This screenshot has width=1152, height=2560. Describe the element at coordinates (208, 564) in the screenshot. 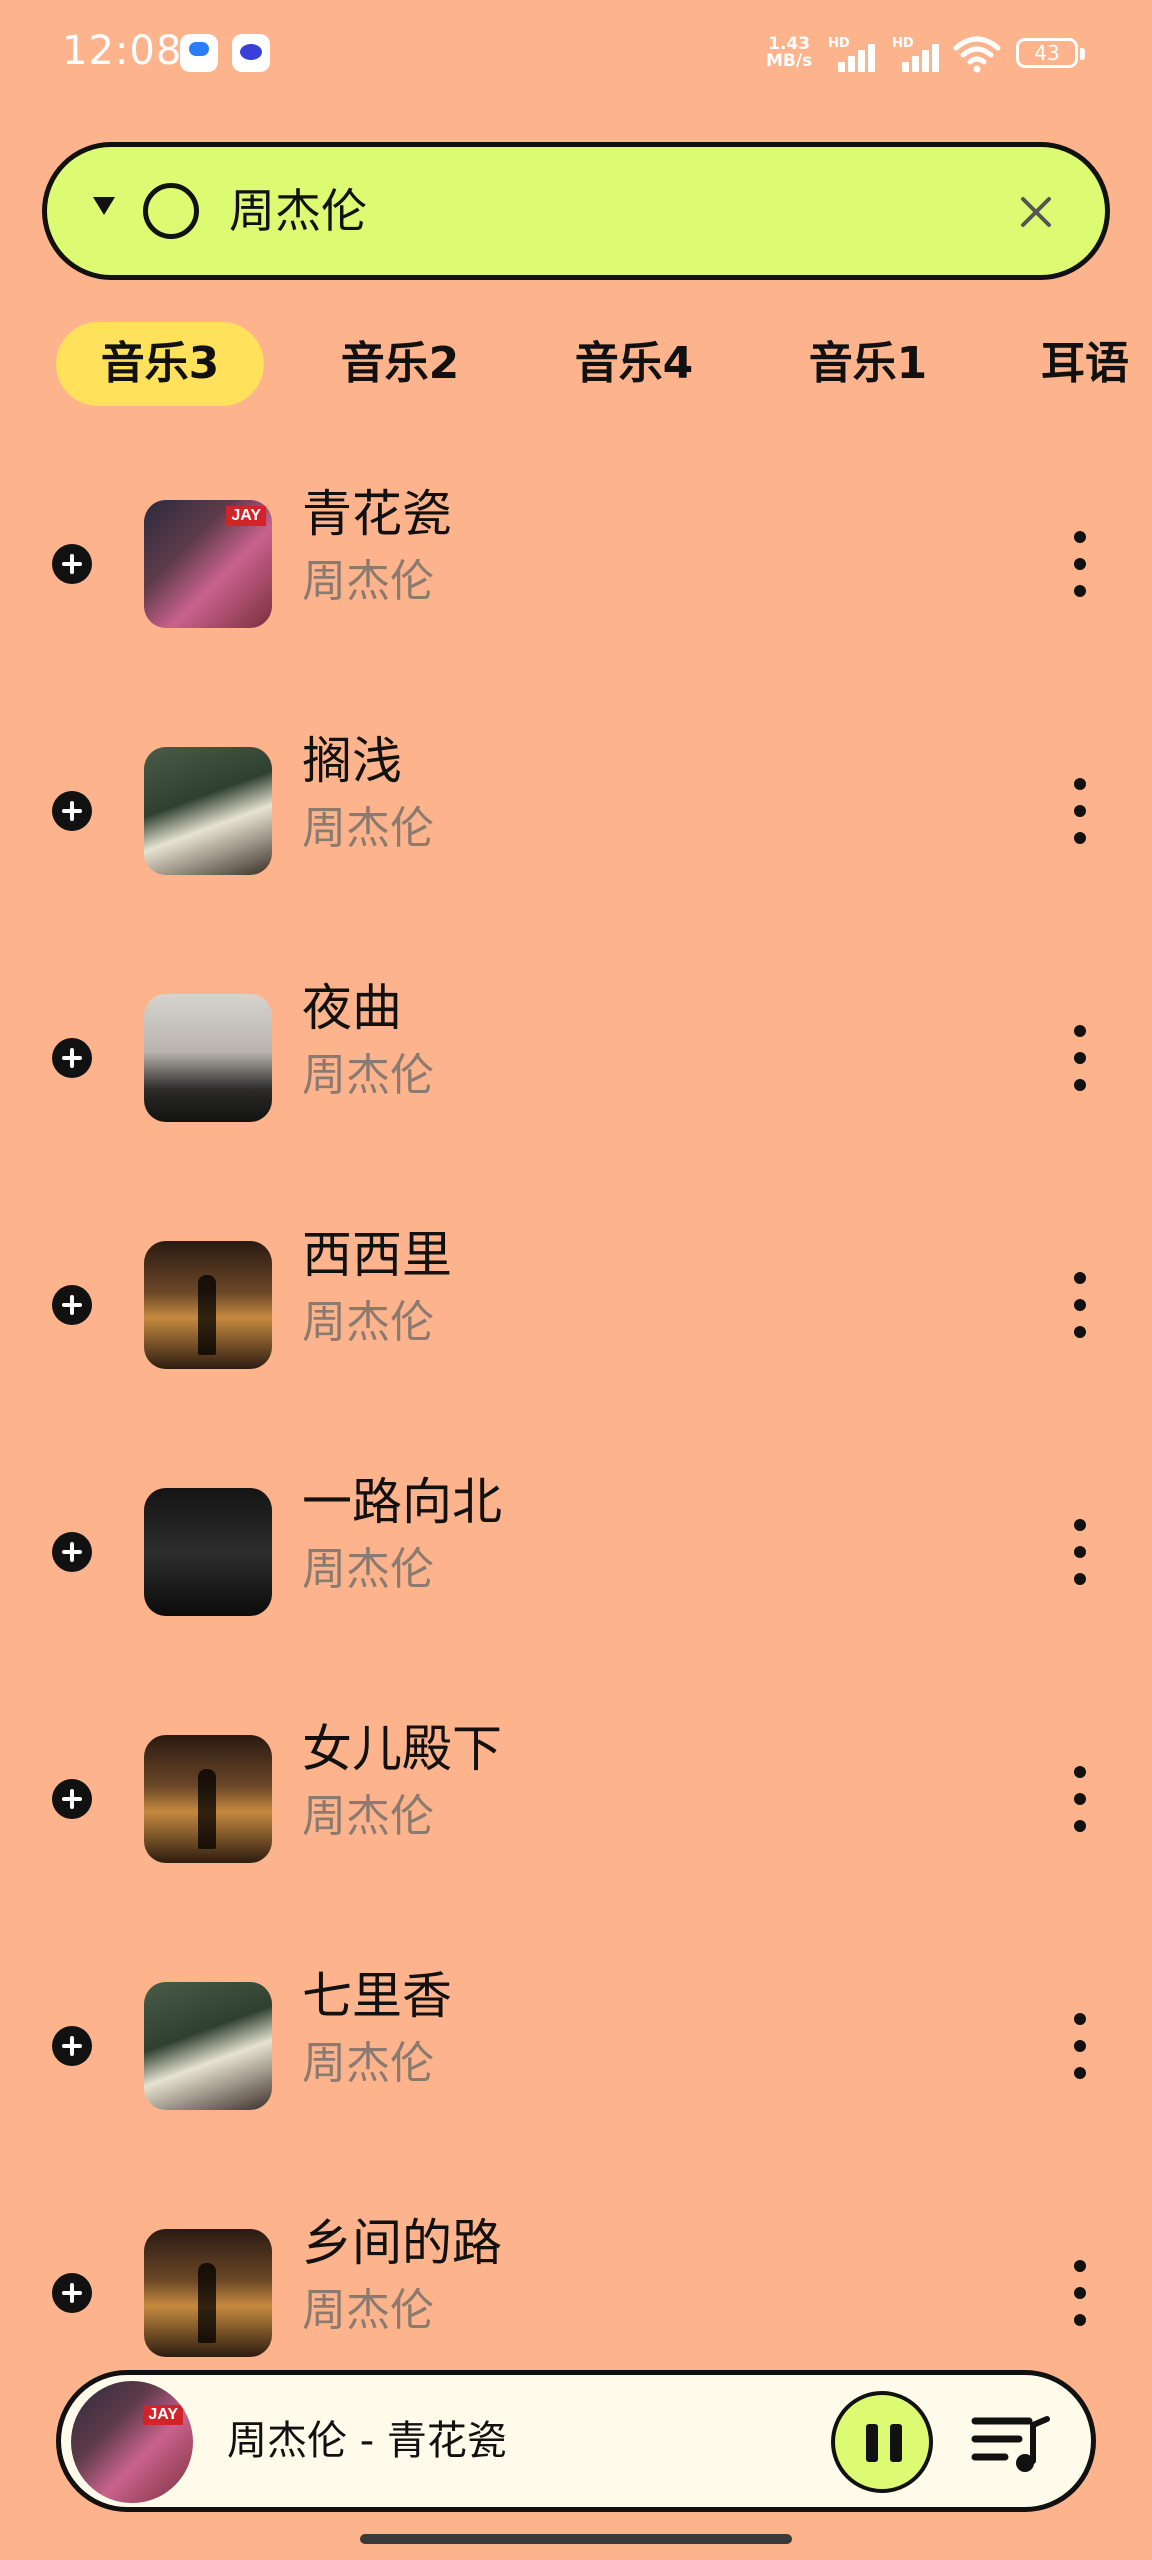

I see `album-cover: JAY` at that location.